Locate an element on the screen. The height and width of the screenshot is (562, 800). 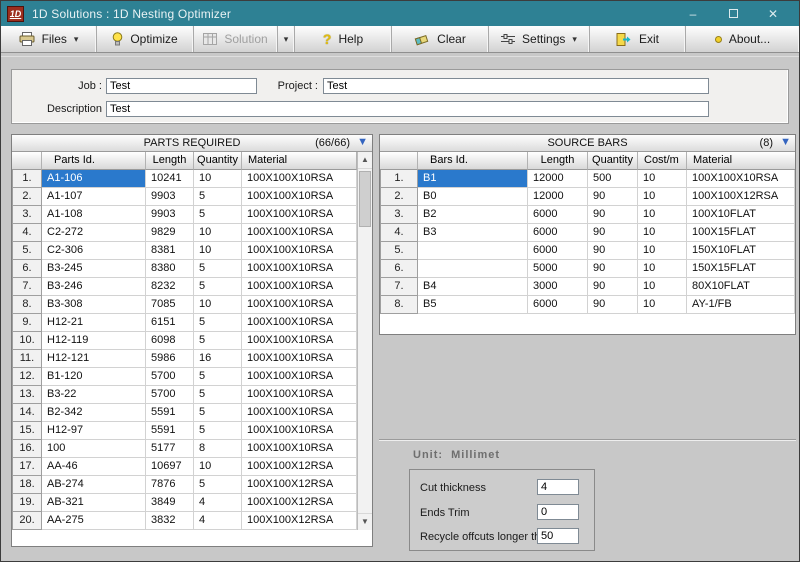
part-id-cell: B3-308 is located at coordinates (94, 305).